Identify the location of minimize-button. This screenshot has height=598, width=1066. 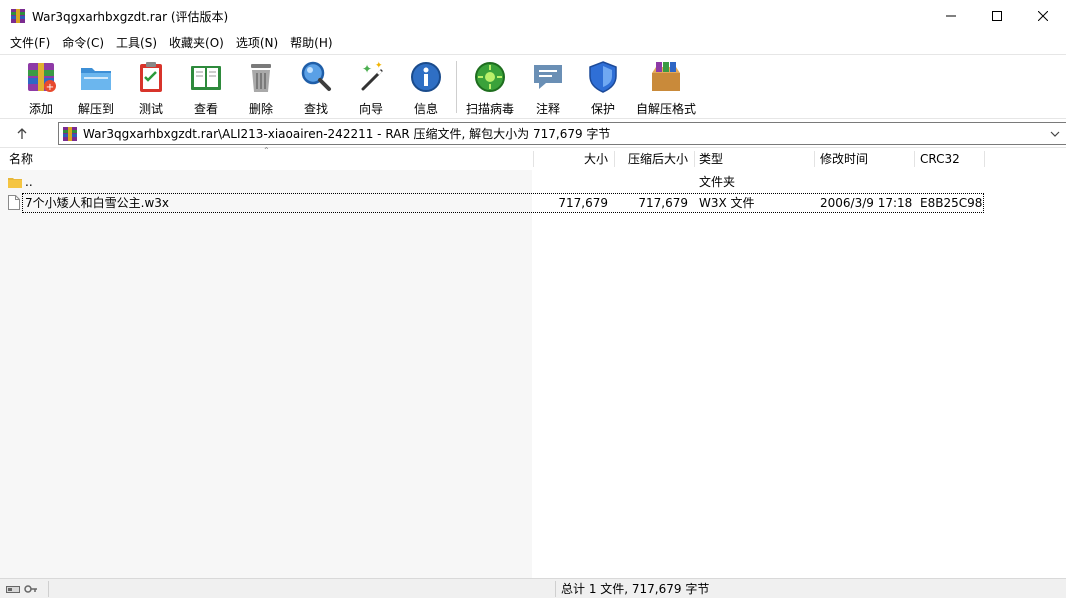
(951, 16).